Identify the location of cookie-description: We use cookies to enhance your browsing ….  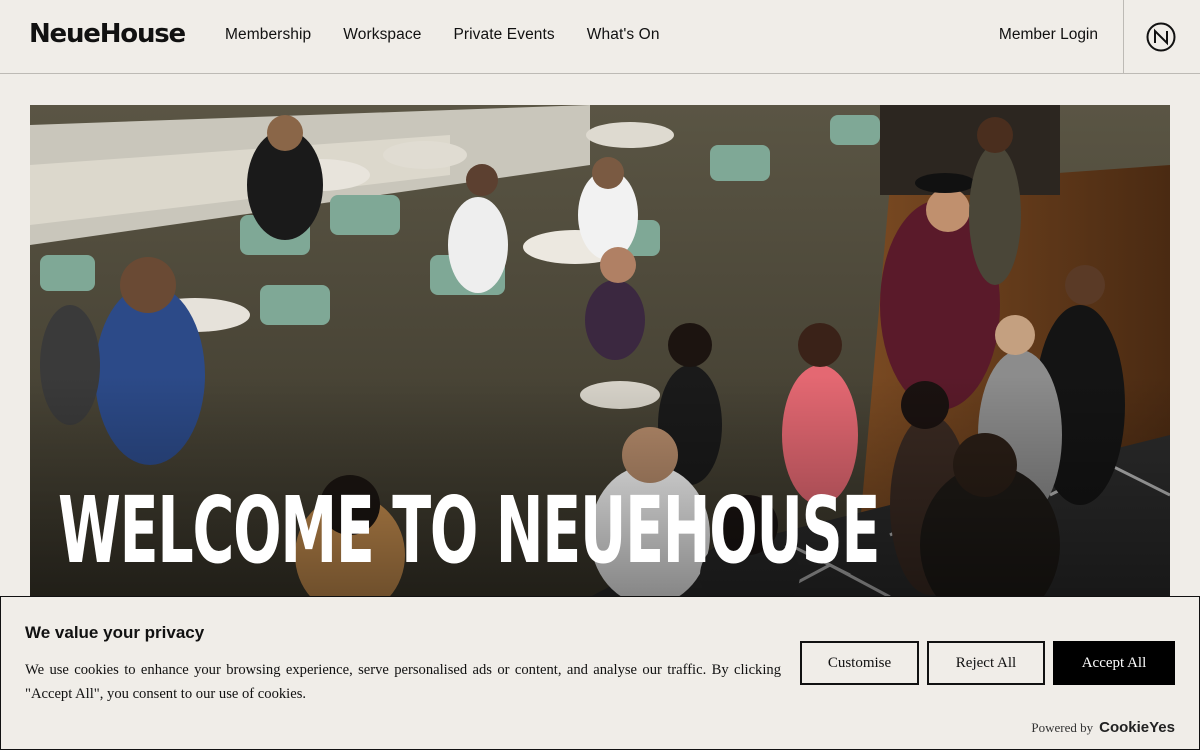
(403, 682).